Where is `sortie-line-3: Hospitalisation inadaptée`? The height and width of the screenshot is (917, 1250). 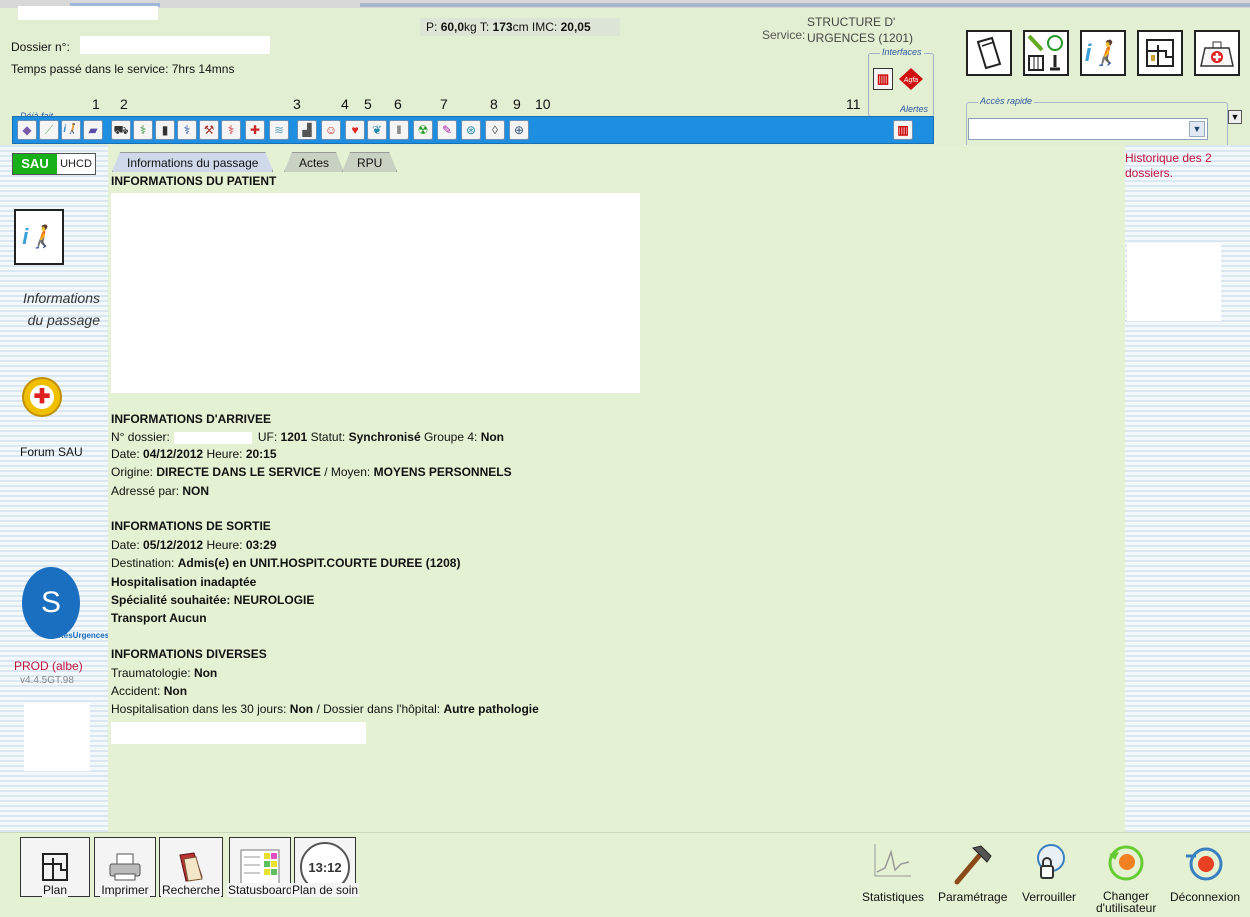
sortie-line-3: Hospitalisation inadaptée is located at coordinates (184, 582).